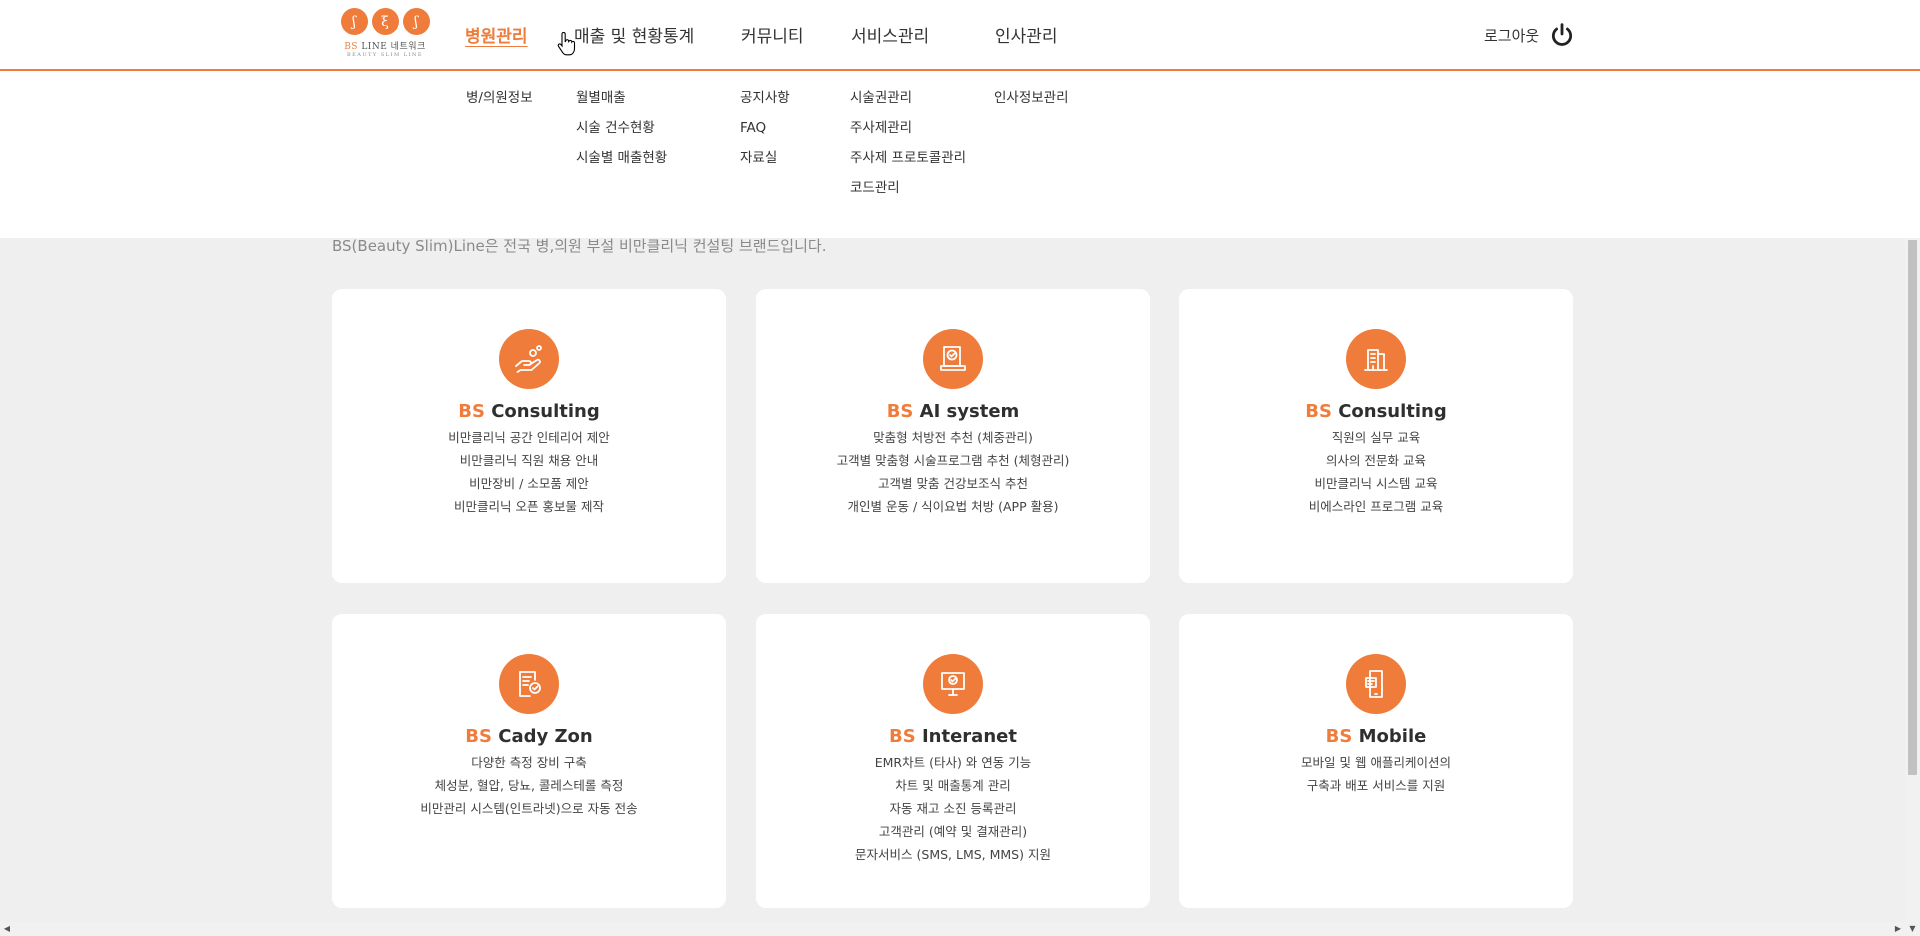  What do you see at coordinates (1898, 929) in the screenshot?
I see `scroll-right-arrow-icon: ▶` at bounding box center [1898, 929].